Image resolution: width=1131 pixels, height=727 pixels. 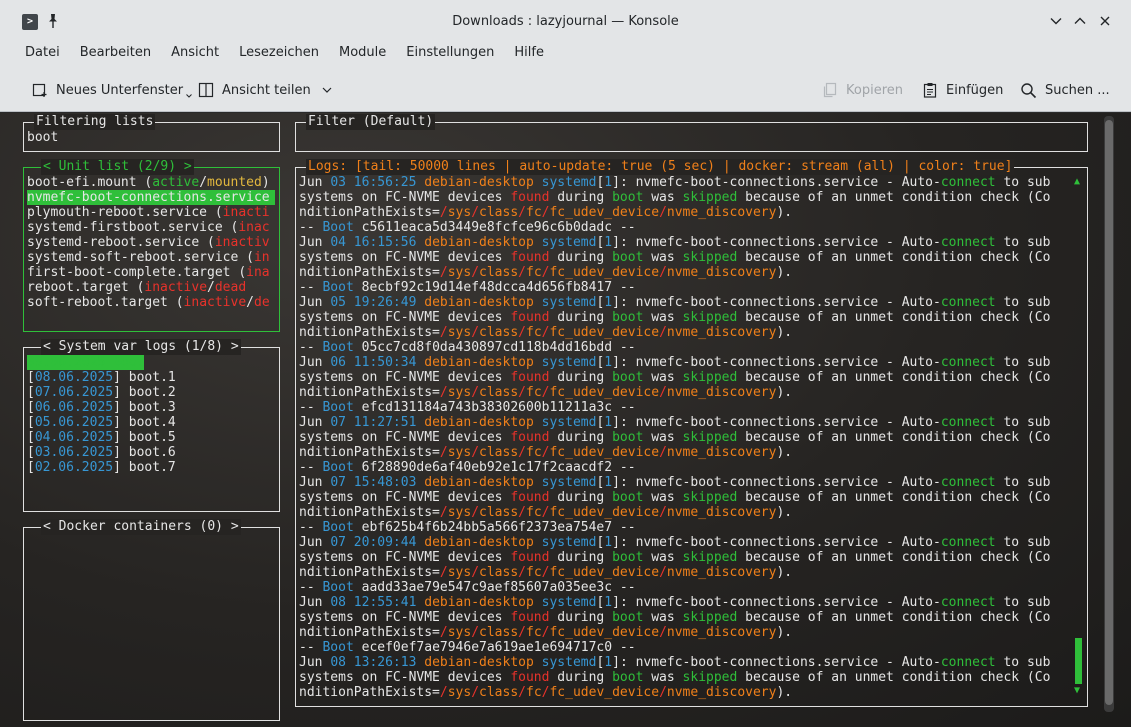 What do you see at coordinates (1080, 21) in the screenshot?
I see `chevron-up-icon` at bounding box center [1080, 21].